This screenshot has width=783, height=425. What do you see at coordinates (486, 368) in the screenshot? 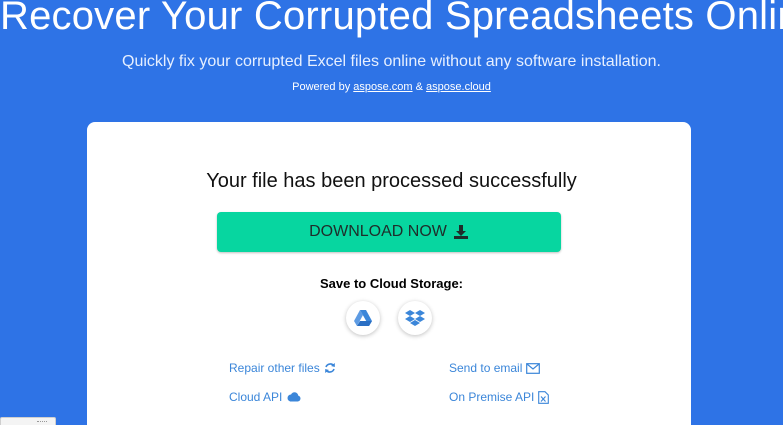
I see `send-to-email-label: Send to email` at bounding box center [486, 368].